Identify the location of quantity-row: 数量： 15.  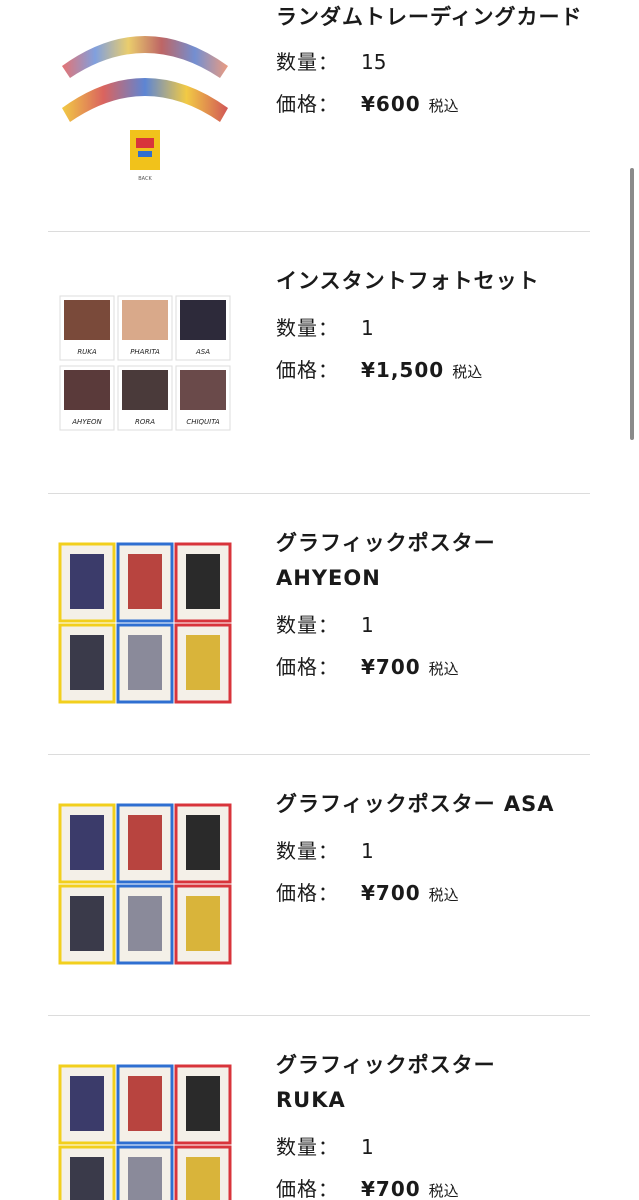
(431, 62).